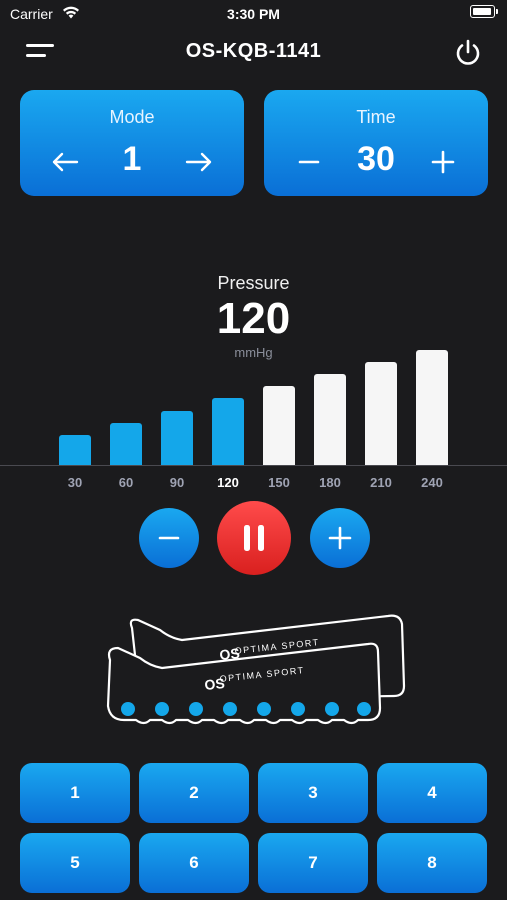 This screenshot has height=900, width=507. I want to click on mode-label: Mode, so click(132, 117).